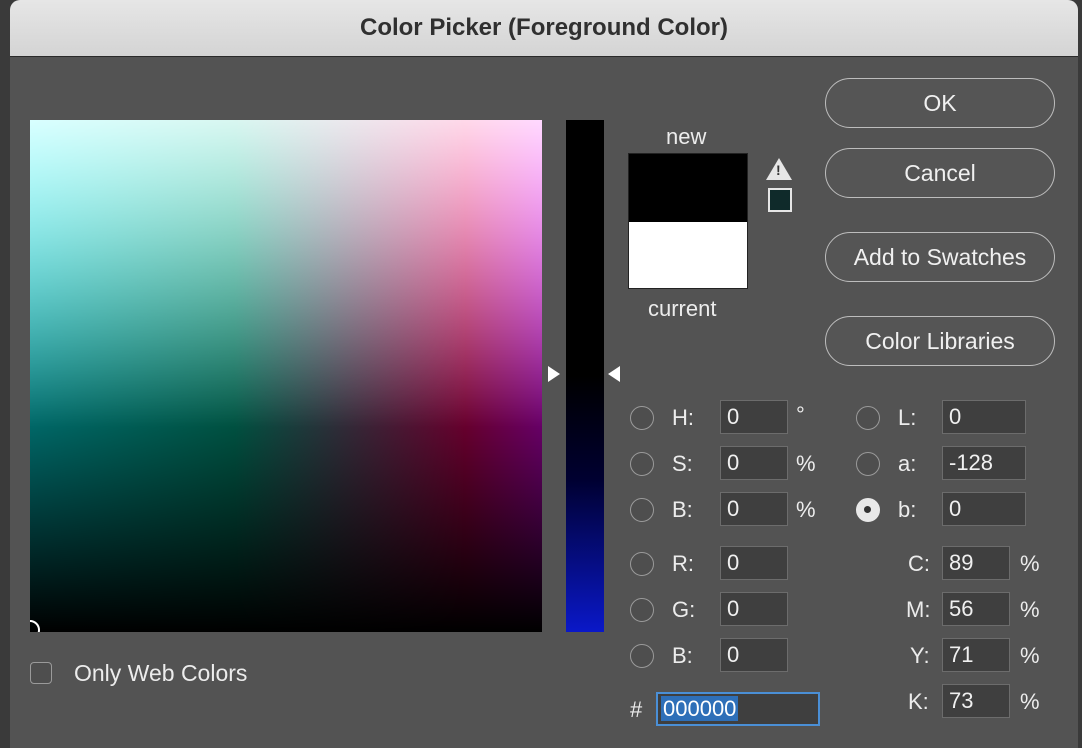  I want to click on c-label: C:, so click(919, 563).